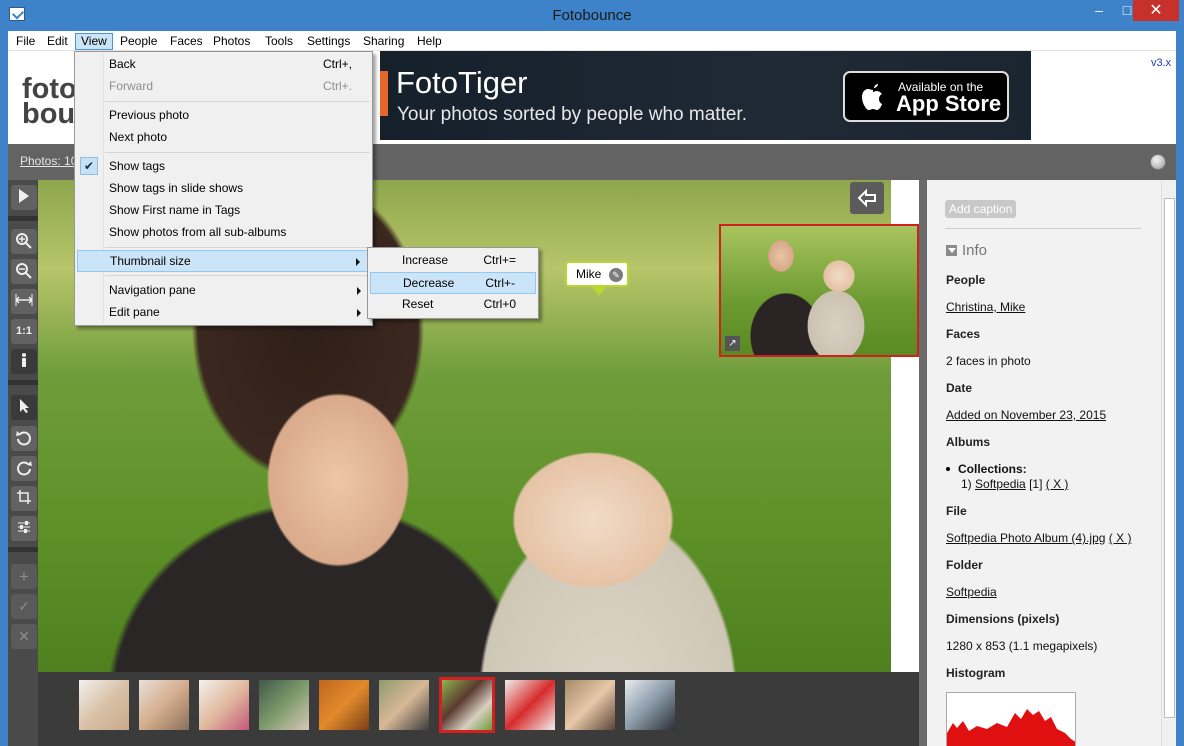 This screenshot has height=746, width=1184. I want to click on window-frame-left, so click(4, 388).